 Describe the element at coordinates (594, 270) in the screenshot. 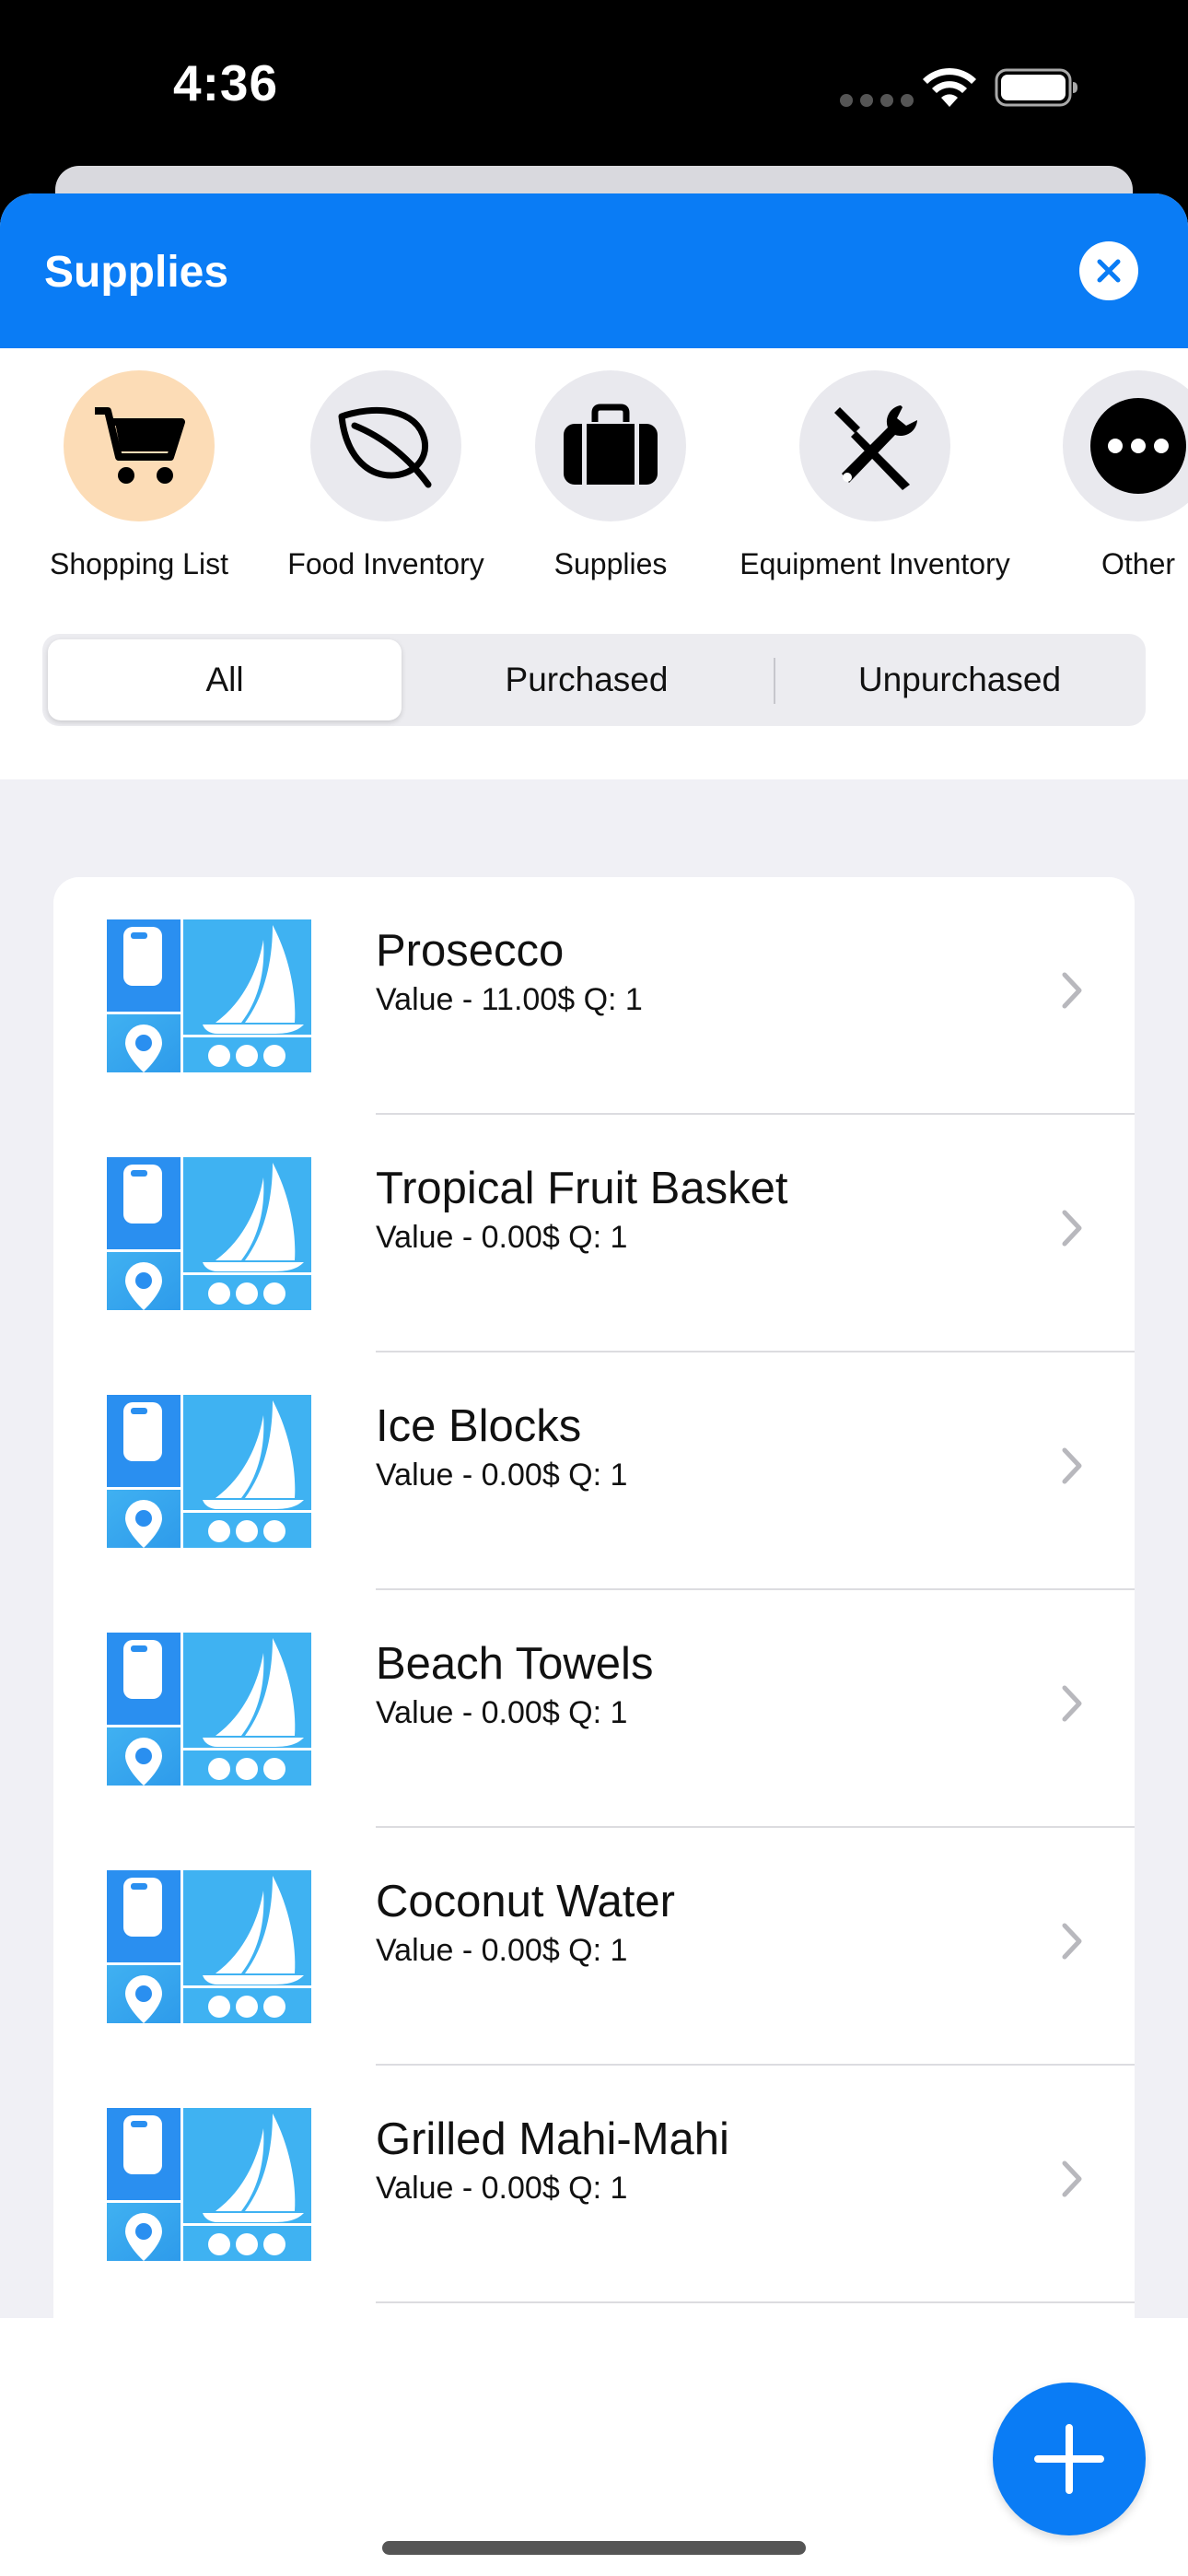

I see `nav-bar: Supplies` at that location.